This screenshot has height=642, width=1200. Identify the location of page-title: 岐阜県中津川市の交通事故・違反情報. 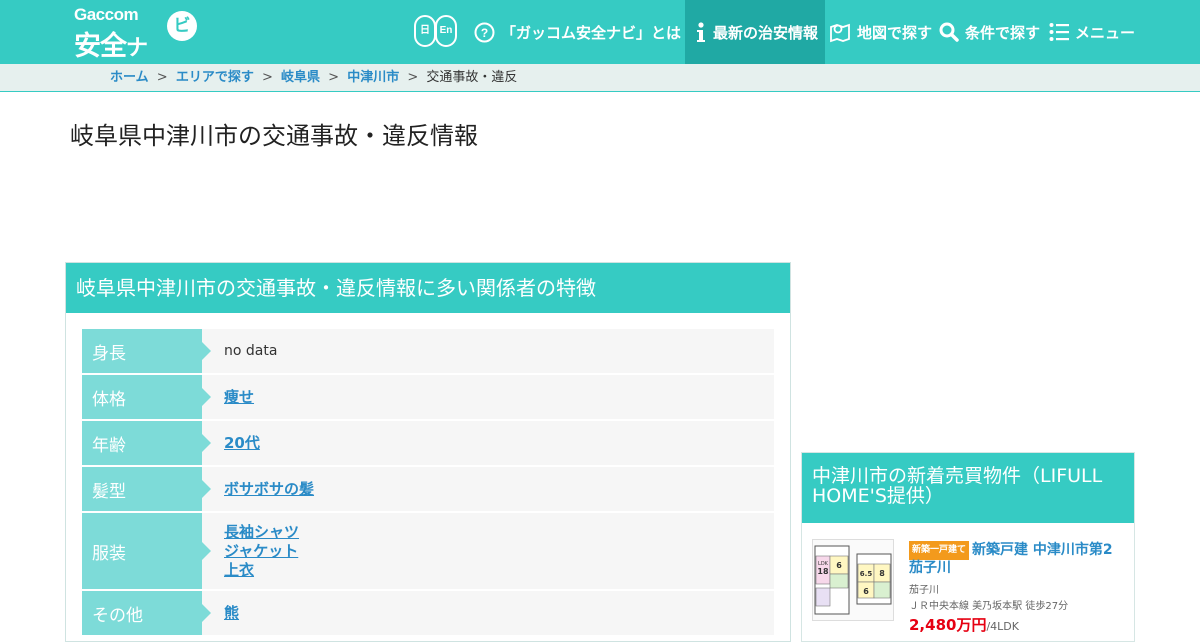
(274, 136).